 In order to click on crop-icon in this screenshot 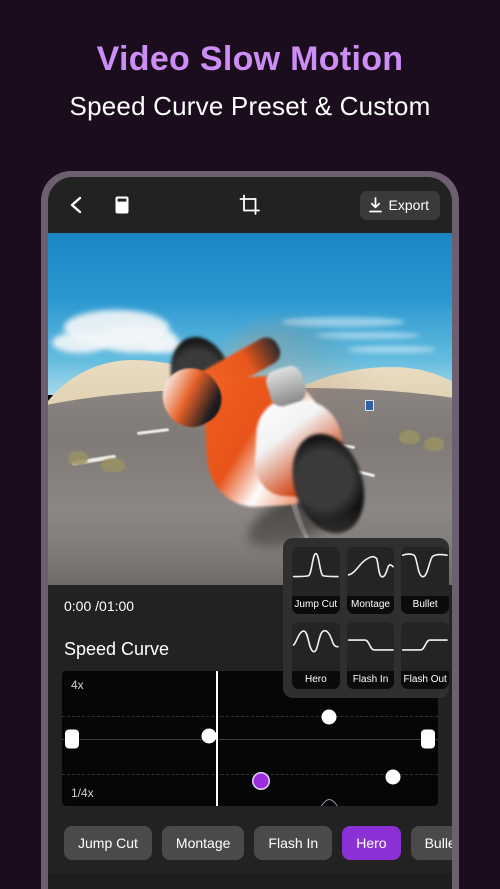, I will do `click(249, 204)`.